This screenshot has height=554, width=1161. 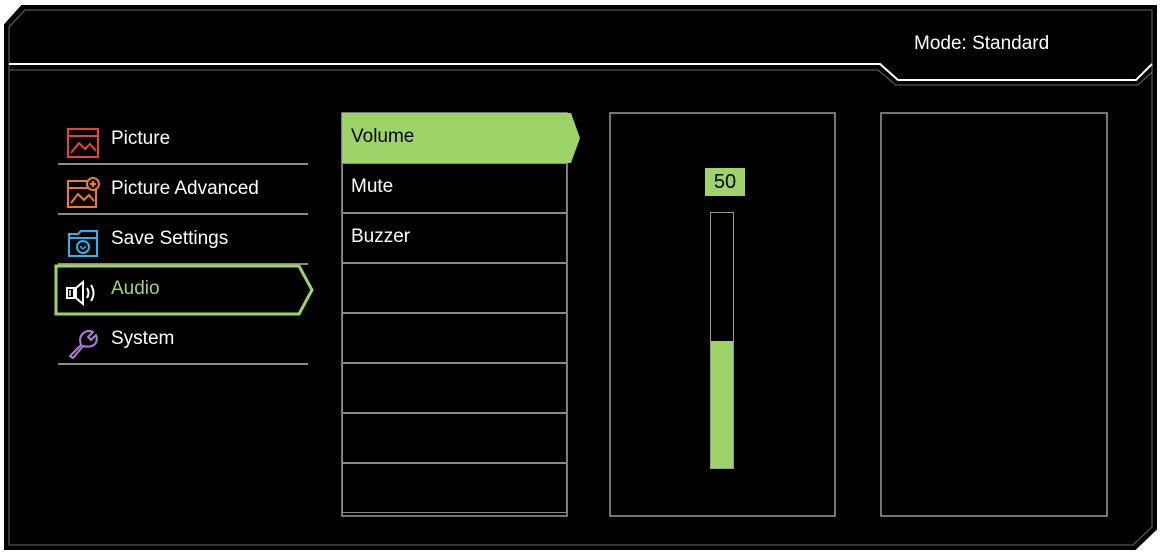 What do you see at coordinates (141, 138) in the screenshot?
I see `menu-item-label: Picture` at bounding box center [141, 138].